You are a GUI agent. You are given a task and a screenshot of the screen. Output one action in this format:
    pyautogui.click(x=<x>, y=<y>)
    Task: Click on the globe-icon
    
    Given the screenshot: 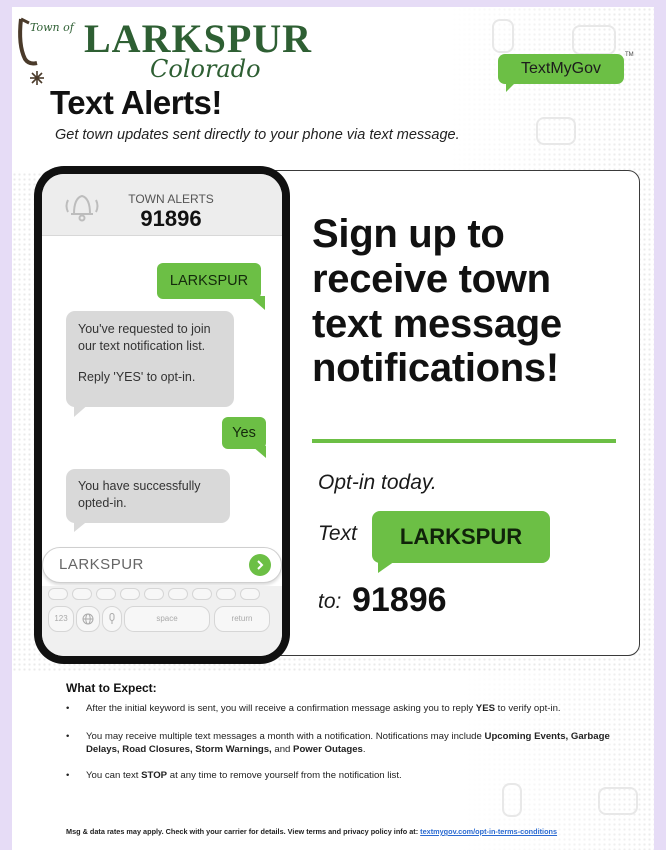 What is the action you would take?
    pyautogui.click(x=88, y=619)
    